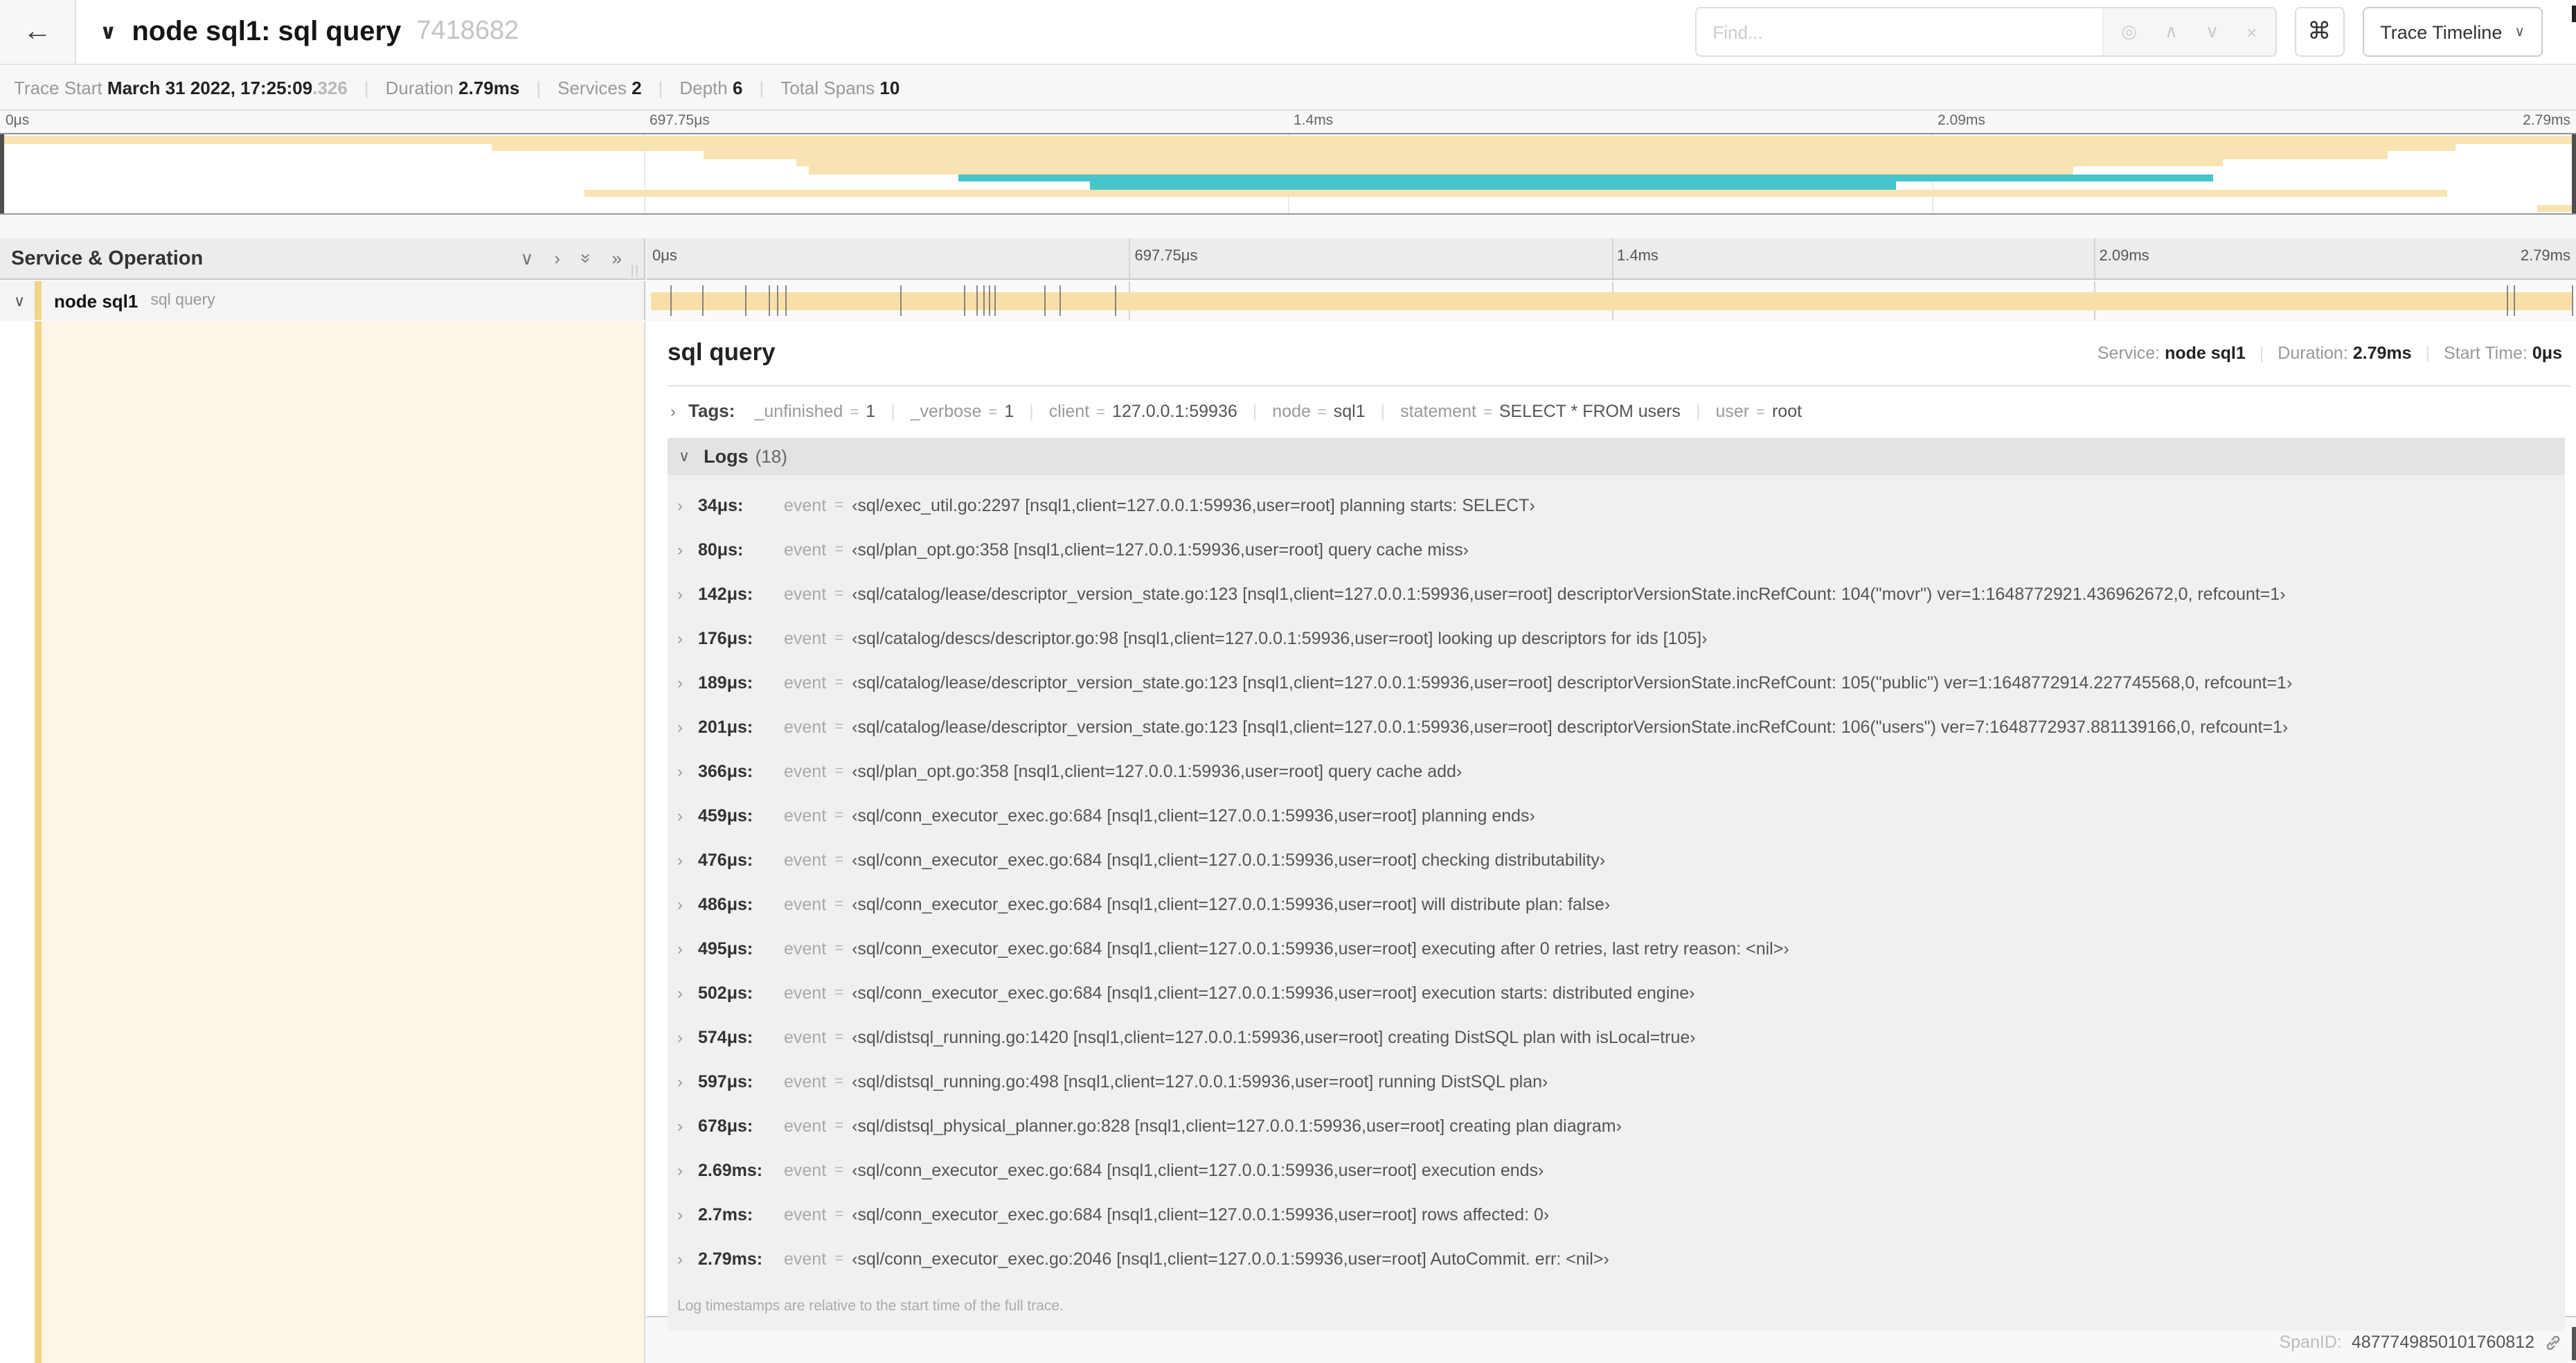 Image resolution: width=2576 pixels, height=1363 pixels. I want to click on span-duration-bar, so click(1612, 301).